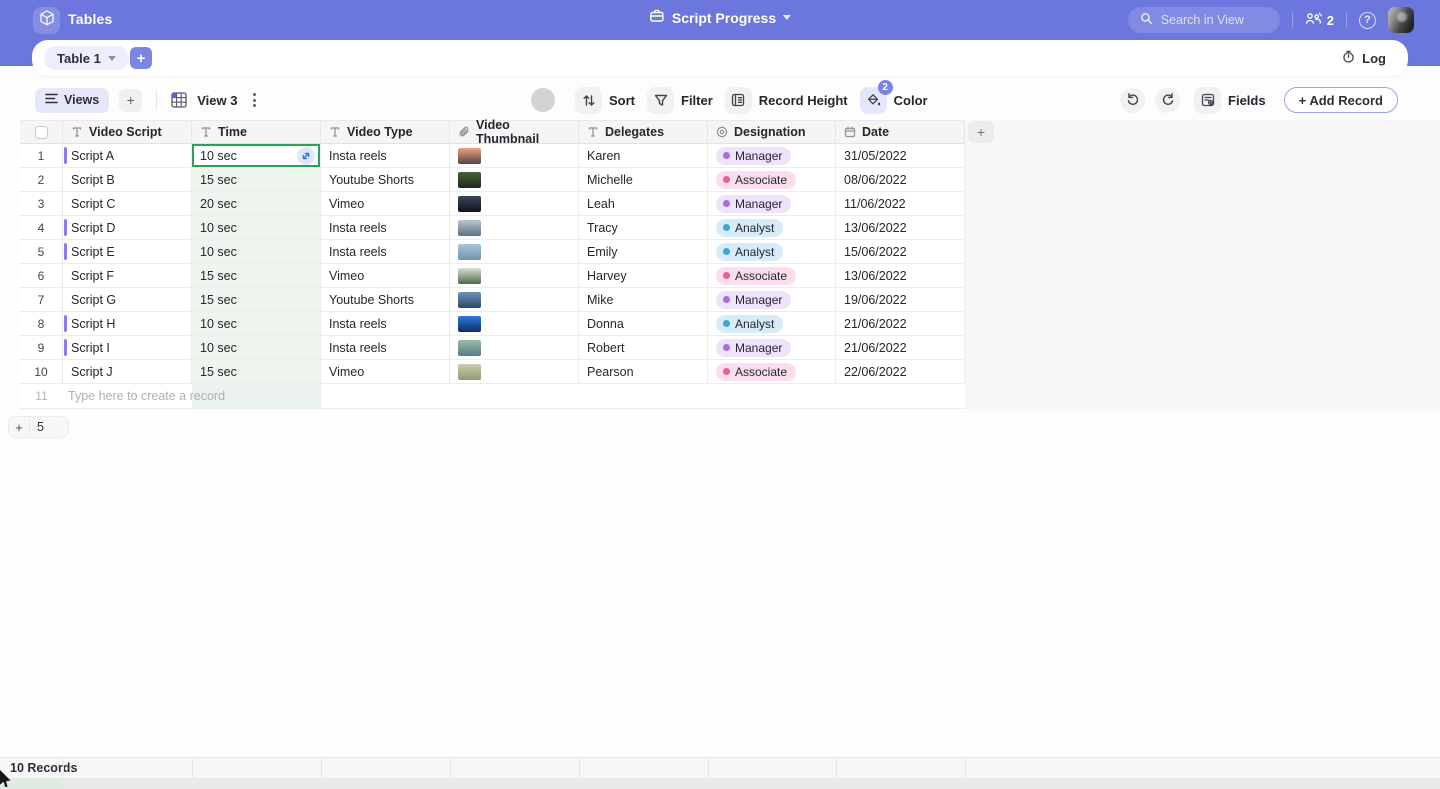 The height and width of the screenshot is (789, 1440). What do you see at coordinates (643, 132) in the screenshot?
I see `column-header-delegates: Delegates` at bounding box center [643, 132].